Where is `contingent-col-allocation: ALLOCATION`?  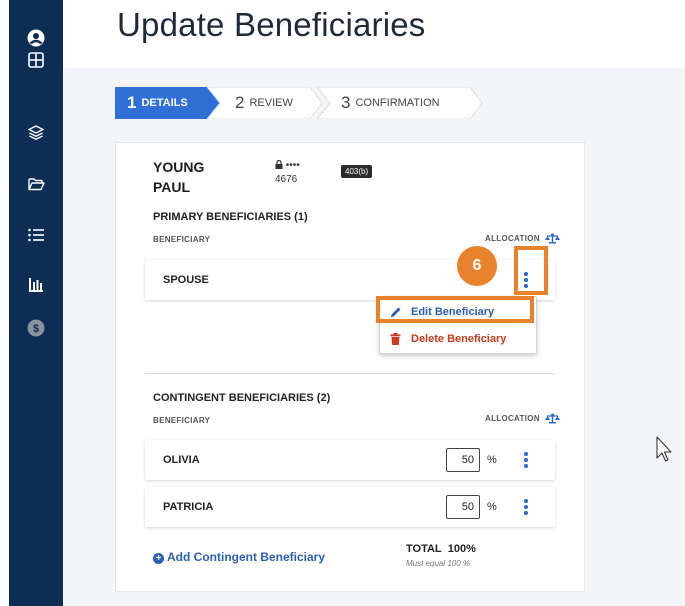 contingent-col-allocation: ALLOCATION is located at coordinates (523, 418).